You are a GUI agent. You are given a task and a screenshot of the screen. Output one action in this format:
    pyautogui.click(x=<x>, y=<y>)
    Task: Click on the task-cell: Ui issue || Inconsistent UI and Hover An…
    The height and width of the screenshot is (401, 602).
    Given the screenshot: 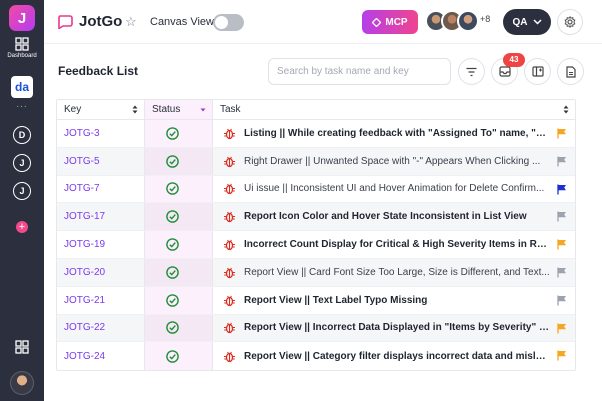 What is the action you would take?
    pyautogui.click(x=394, y=189)
    